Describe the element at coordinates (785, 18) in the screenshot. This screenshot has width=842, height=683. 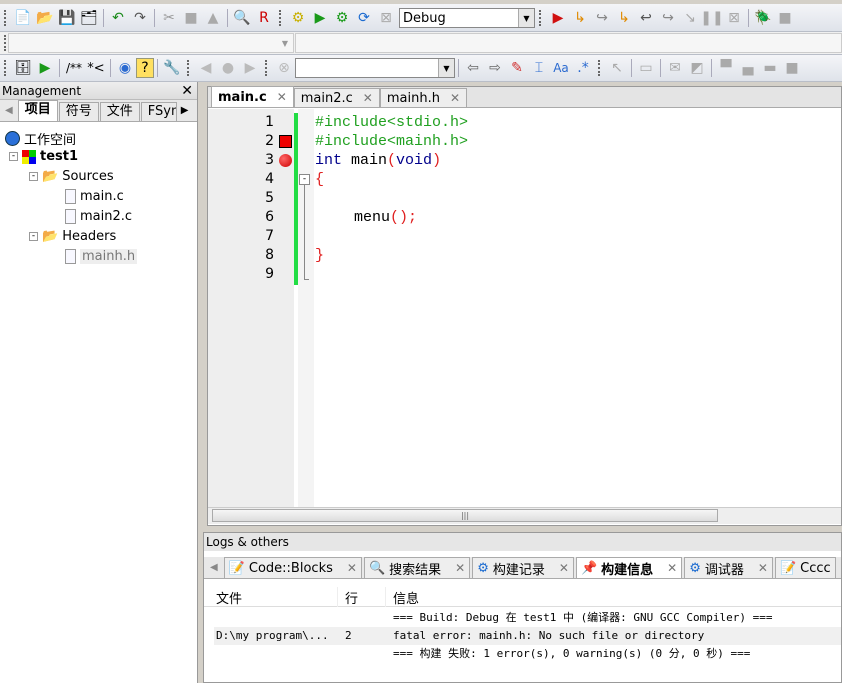
I see `debug-info-icon: ■` at that location.